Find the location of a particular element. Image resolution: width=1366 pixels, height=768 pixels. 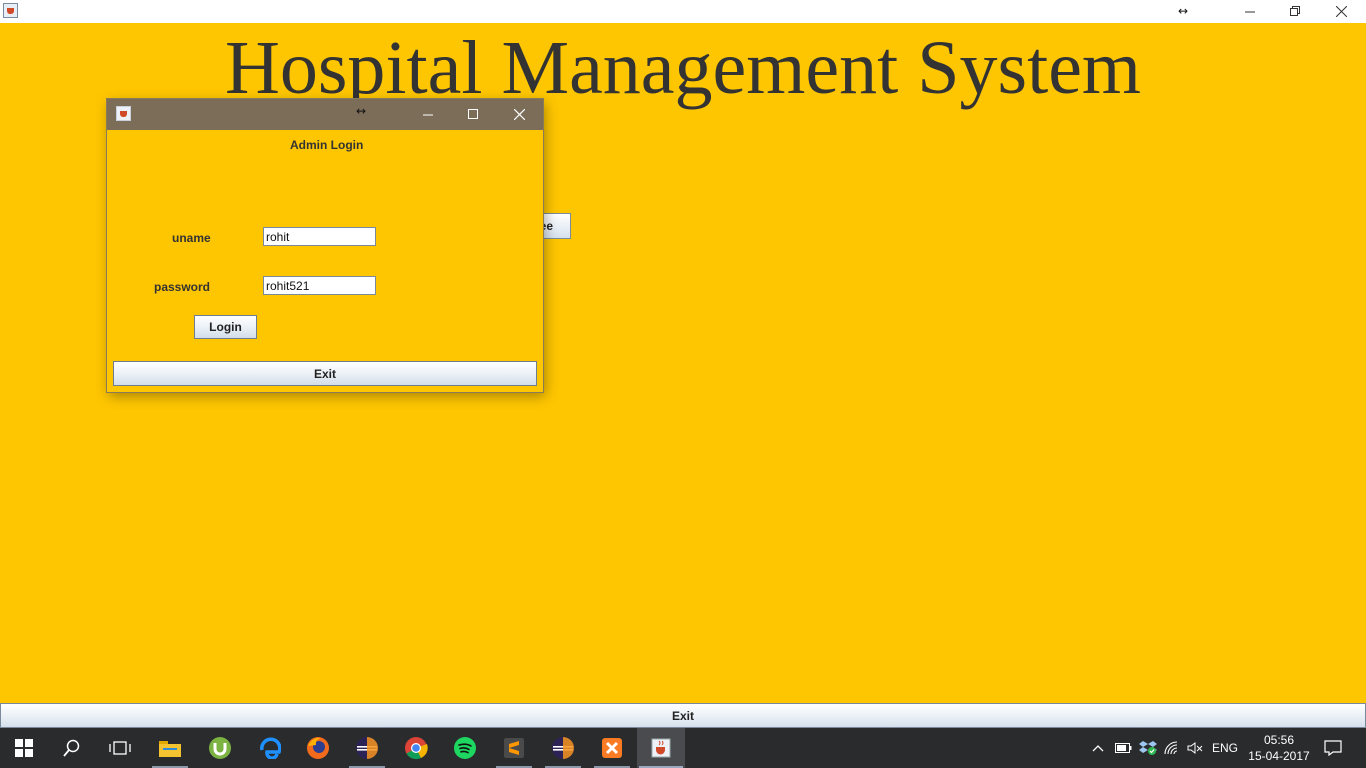

taskbar-eclipse is located at coordinates (367, 748).